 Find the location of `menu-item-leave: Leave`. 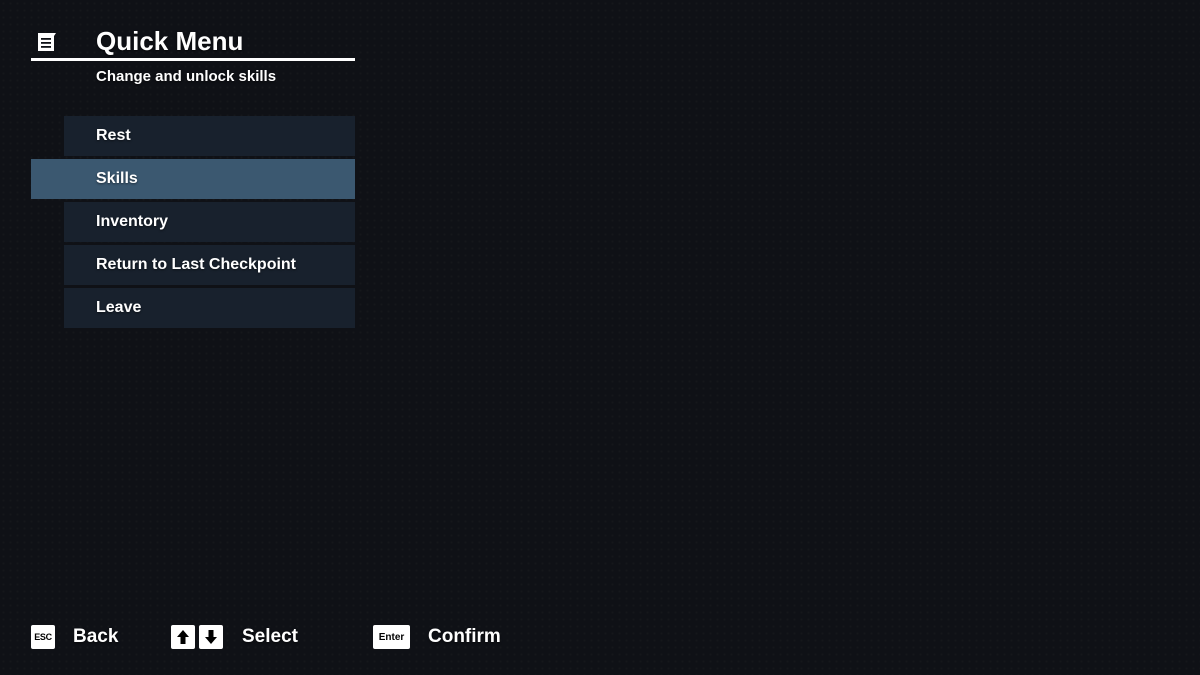

menu-item-leave: Leave is located at coordinates (209, 308).